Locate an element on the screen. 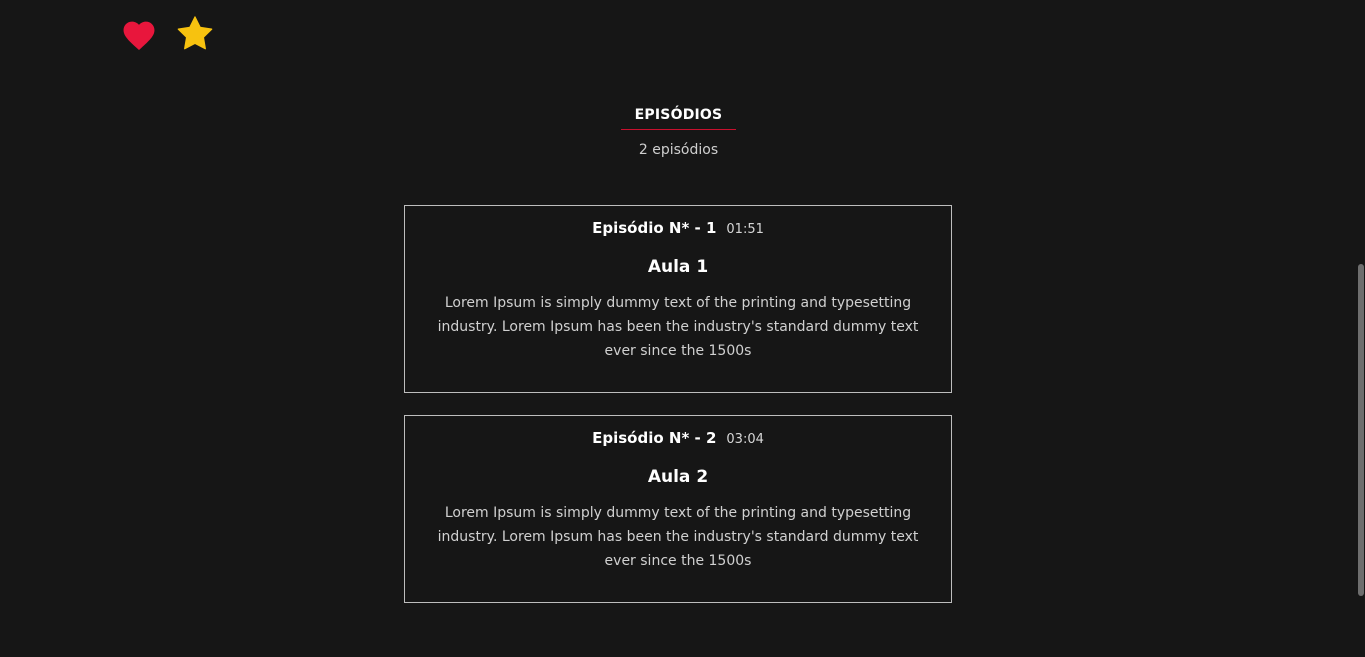 This screenshot has height=657, width=1365. episode-duration: 03:04 is located at coordinates (745, 439).